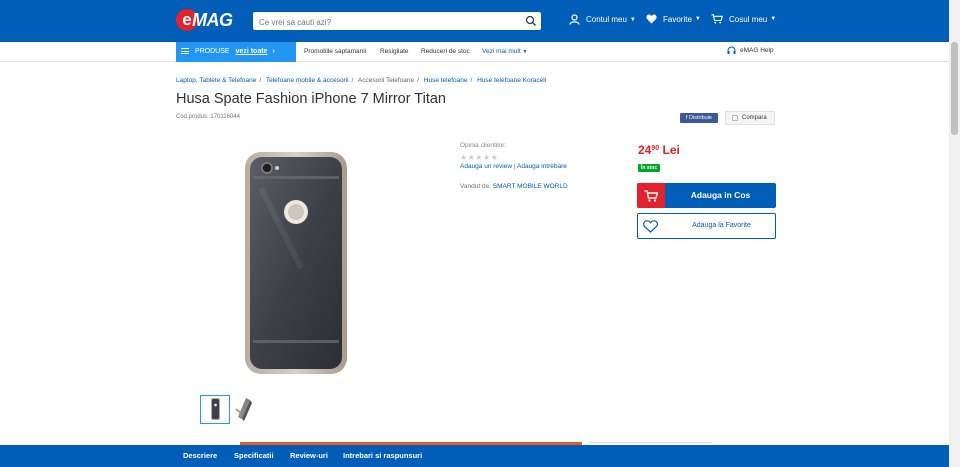  What do you see at coordinates (735, 118) in the screenshot?
I see `compare-checkbox` at bounding box center [735, 118].